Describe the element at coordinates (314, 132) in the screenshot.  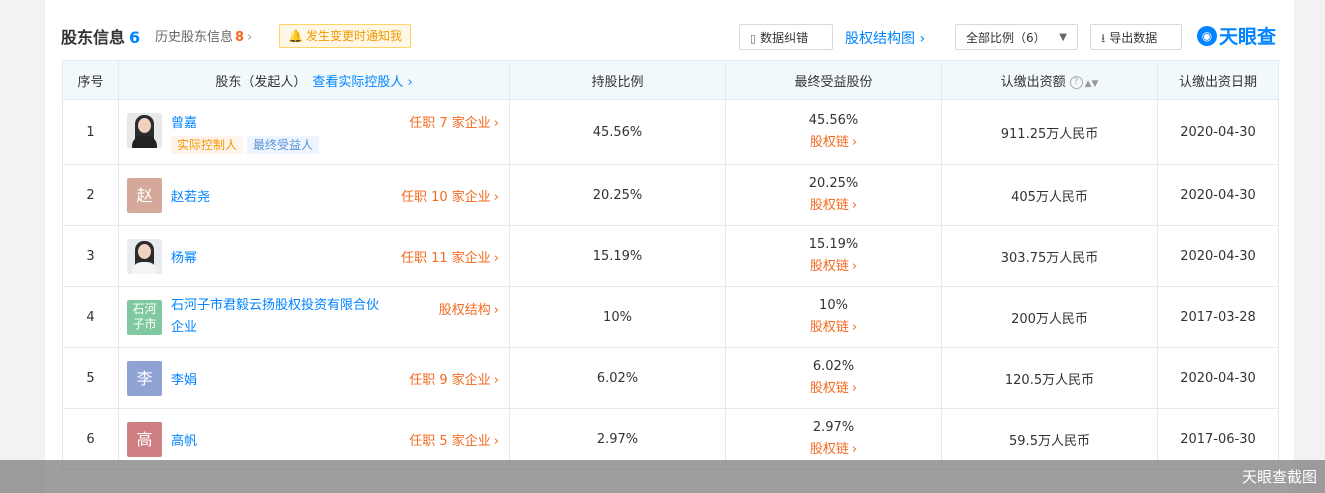
I see `shareholder-cell: 曾嘉 实际控制人 最终受益人 任职 7 家企业 ›` at that location.